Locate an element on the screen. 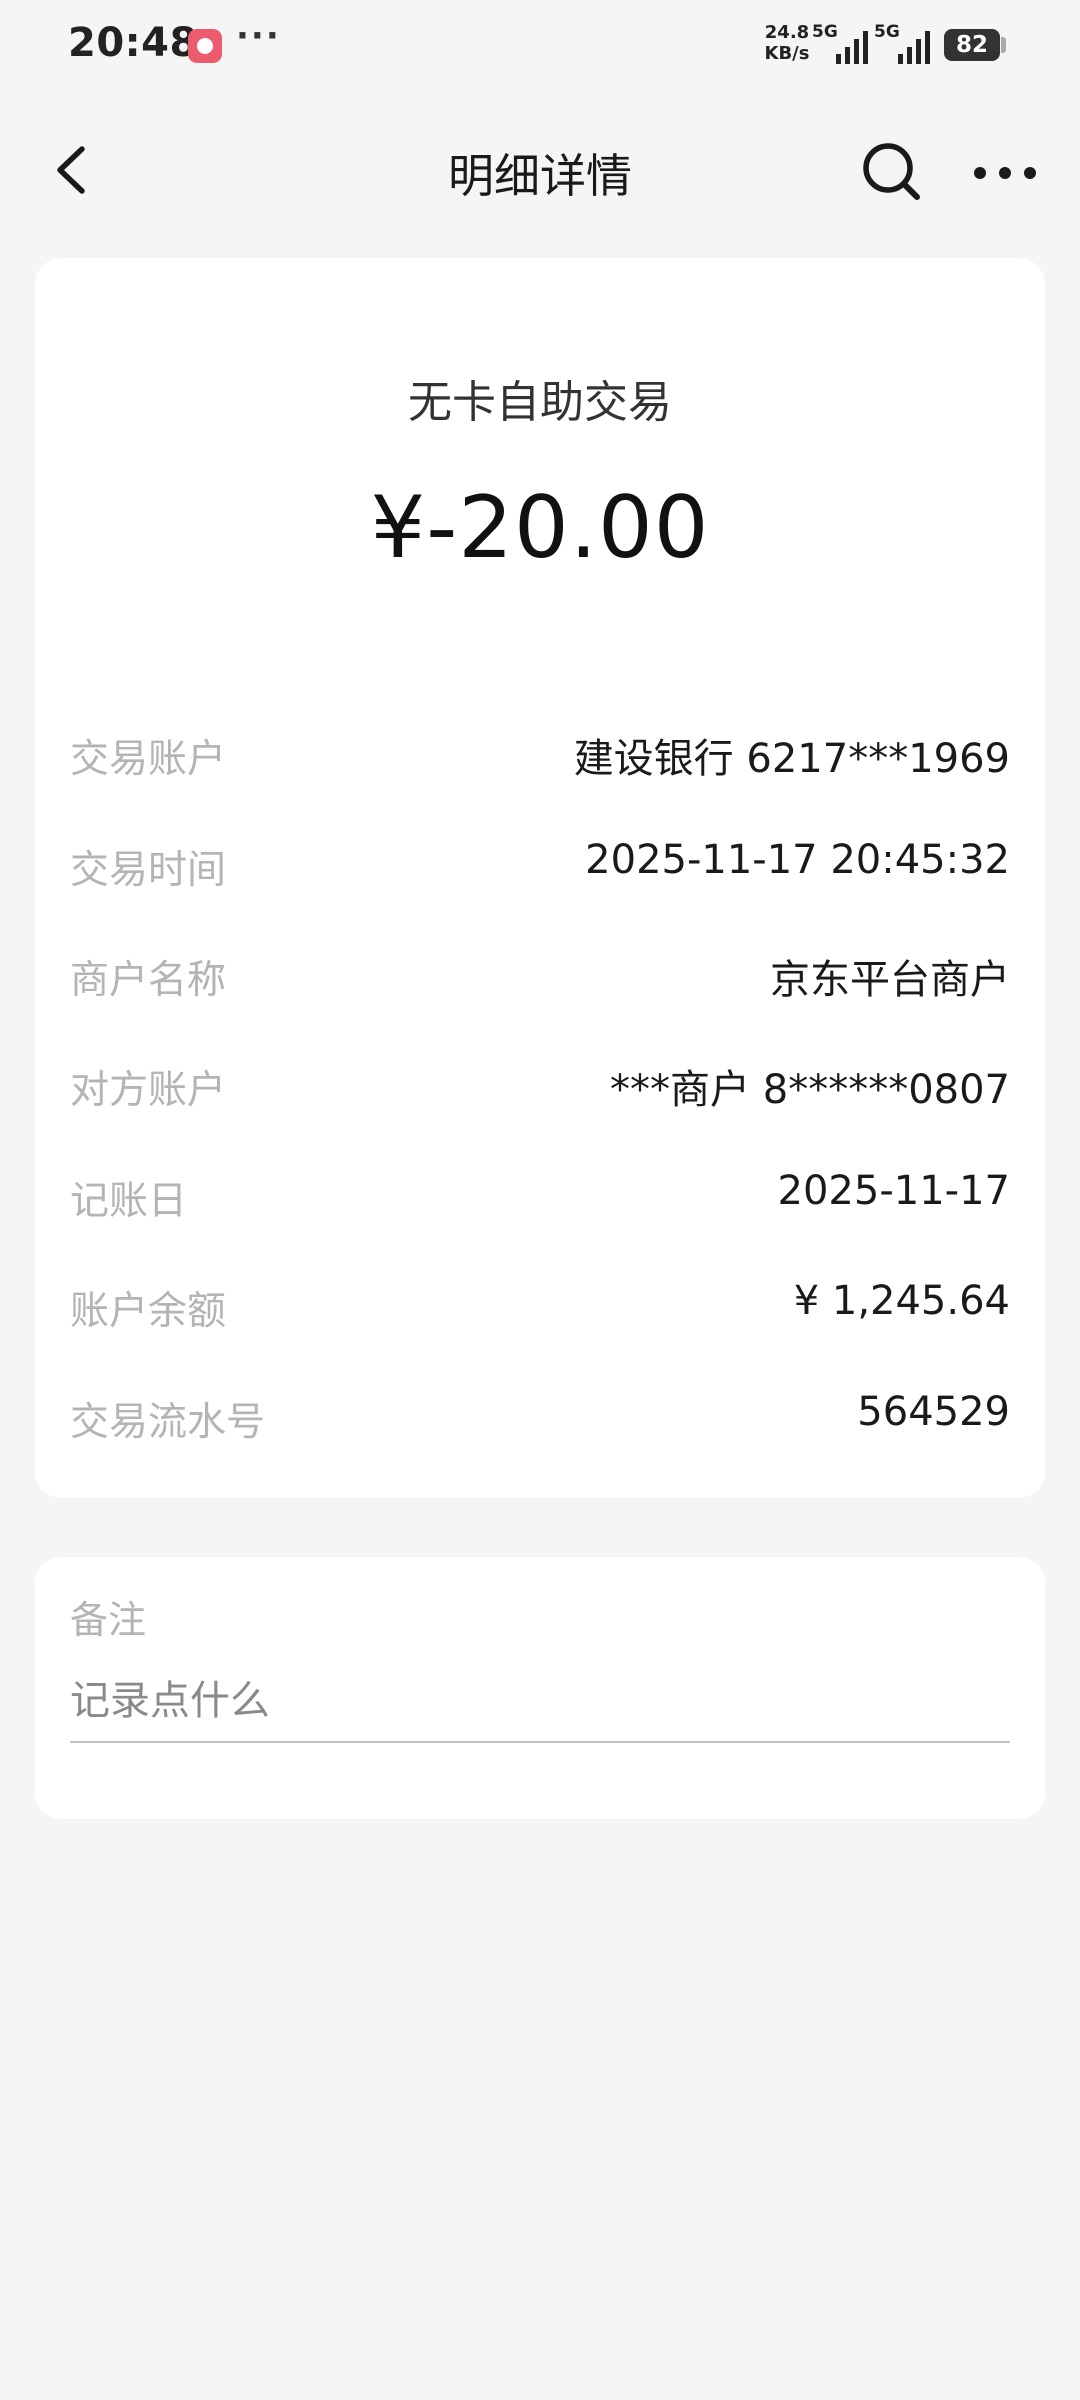 This screenshot has width=1080, height=2400. detail-label: 对方账户 is located at coordinates (148, 1090).